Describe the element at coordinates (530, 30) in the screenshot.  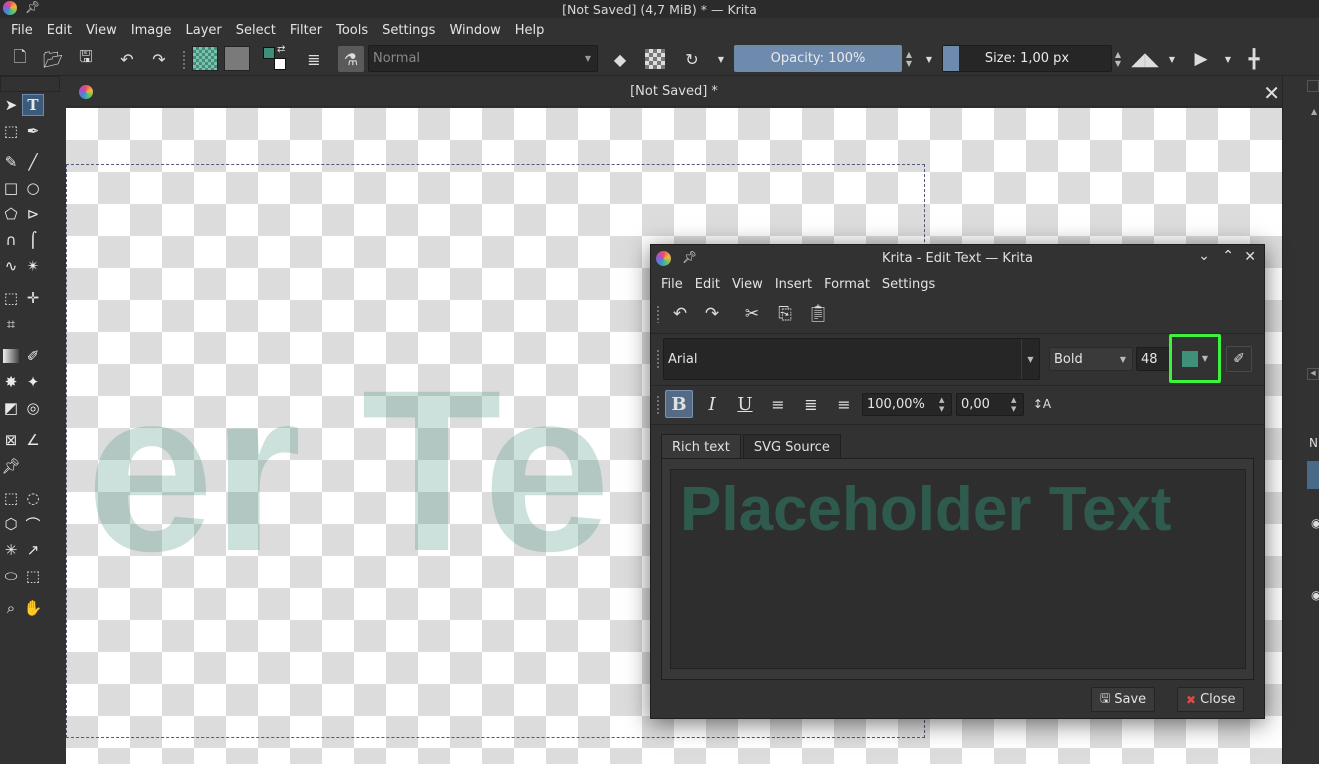
I see `menu-help: Help` at that location.